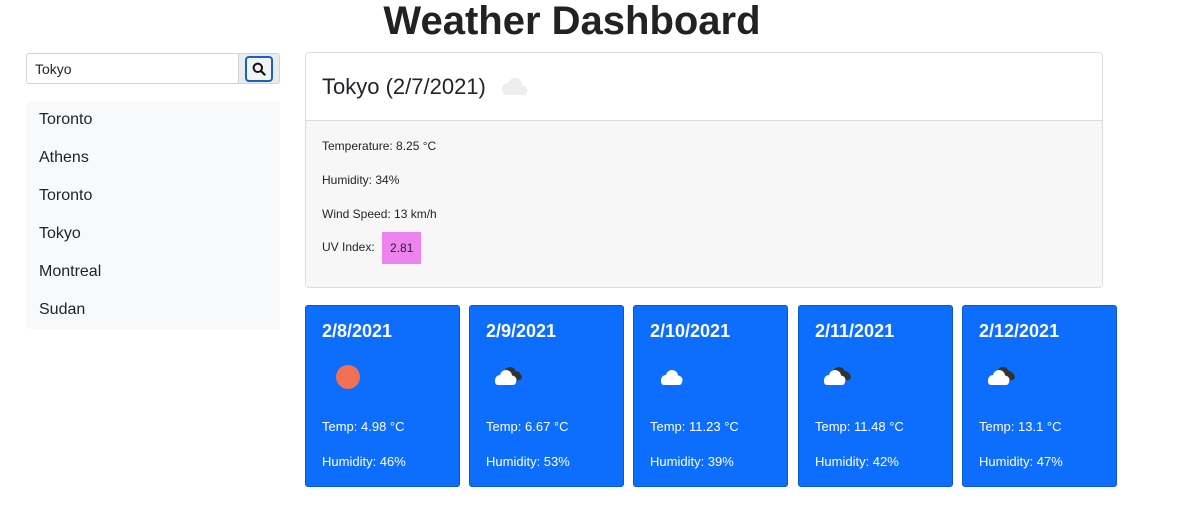  Describe the element at coordinates (379, 214) in the screenshot. I see `wind-speed-text: Wind Speed: 13 km/h` at that location.